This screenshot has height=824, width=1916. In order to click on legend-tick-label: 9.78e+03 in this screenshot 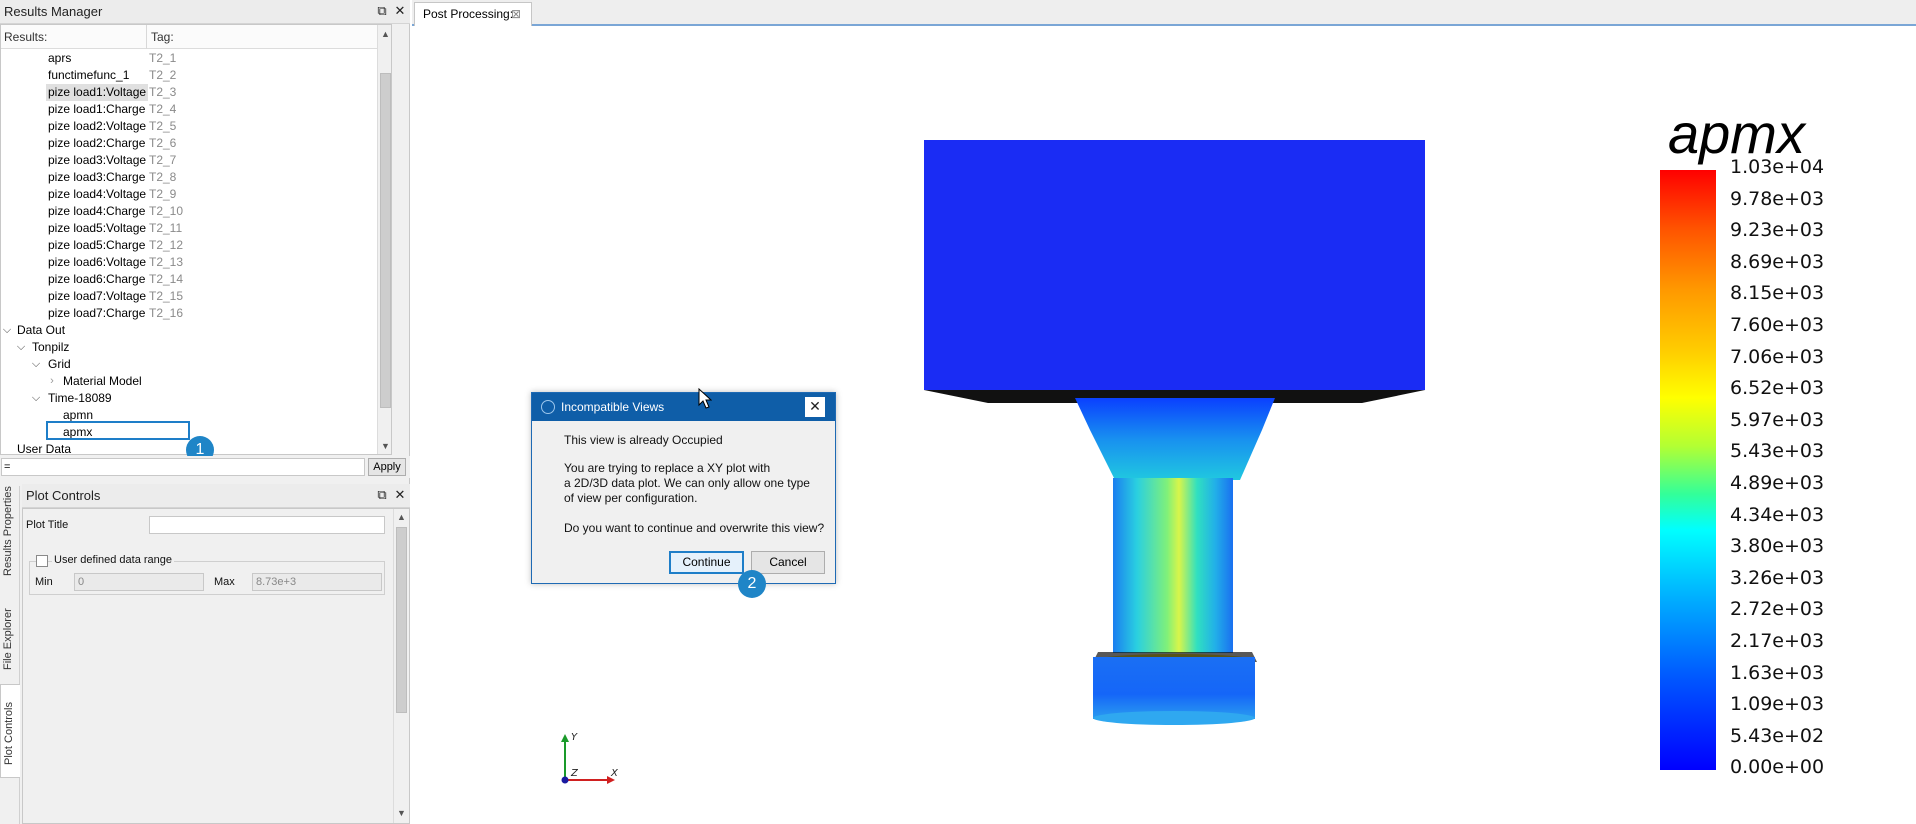, I will do `click(1777, 198)`.